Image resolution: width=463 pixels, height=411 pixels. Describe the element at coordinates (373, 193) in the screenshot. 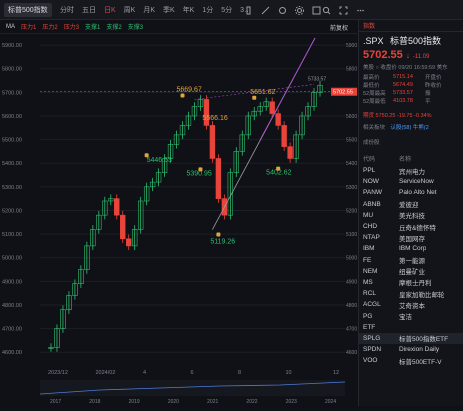

I see `stock-code: PANW` at that location.